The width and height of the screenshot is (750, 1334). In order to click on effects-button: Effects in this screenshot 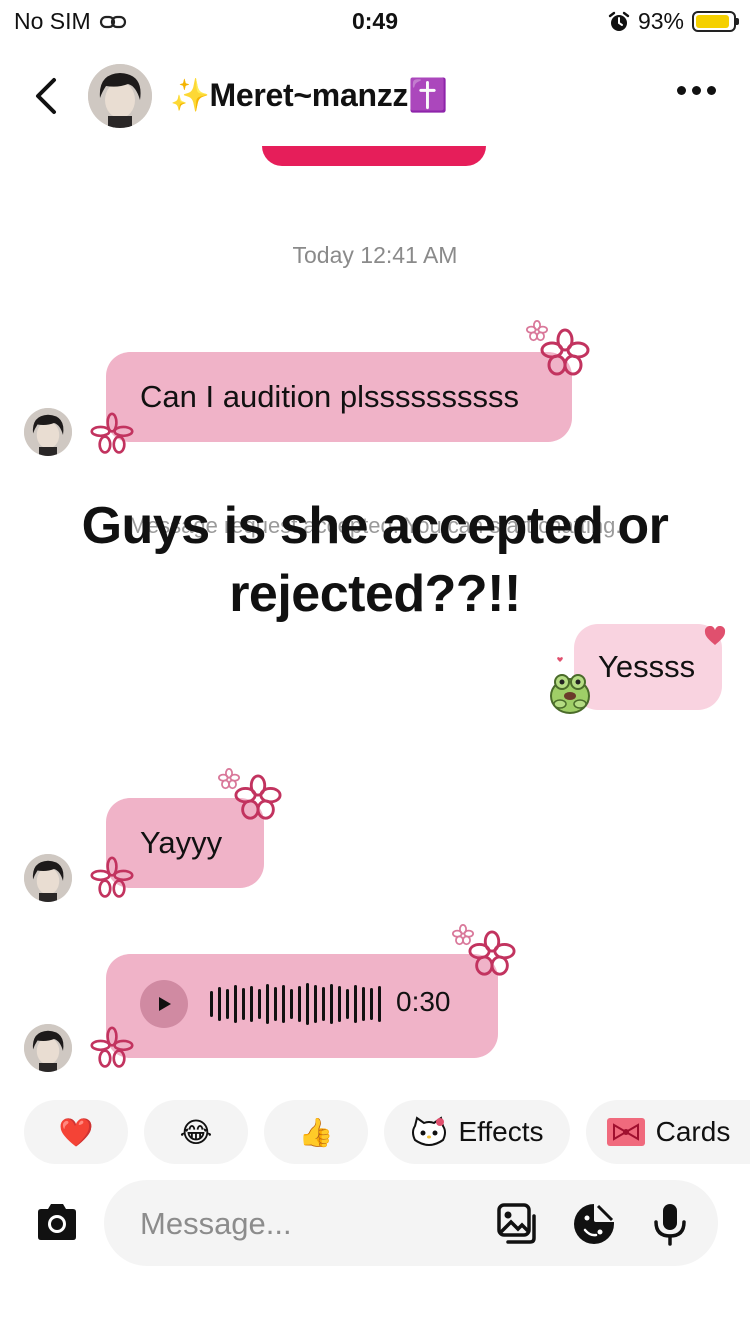, I will do `click(477, 1132)`.